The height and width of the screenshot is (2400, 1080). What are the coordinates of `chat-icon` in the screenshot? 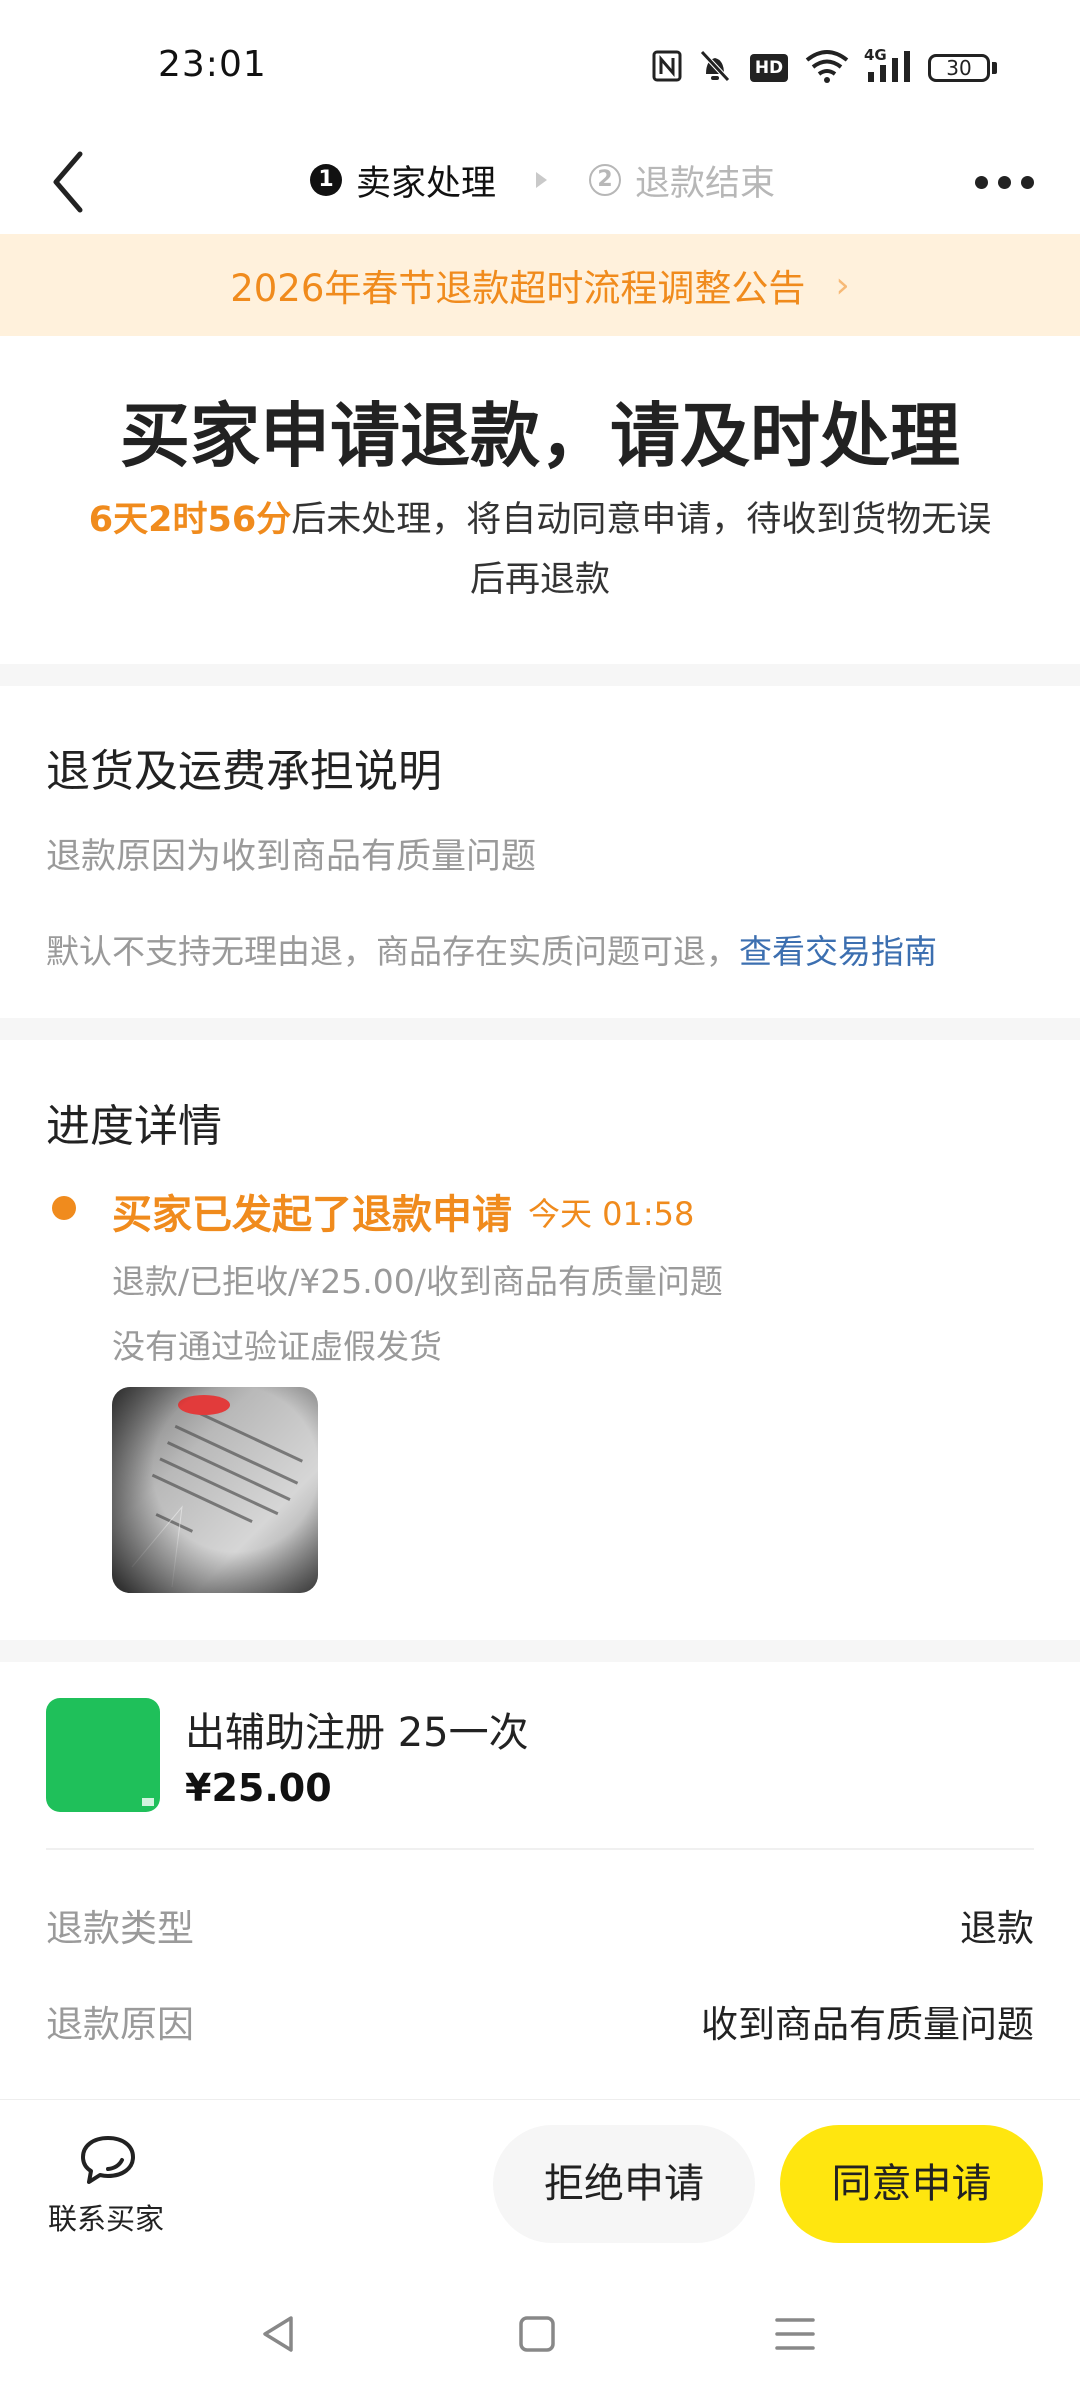 It's located at (108, 2160).